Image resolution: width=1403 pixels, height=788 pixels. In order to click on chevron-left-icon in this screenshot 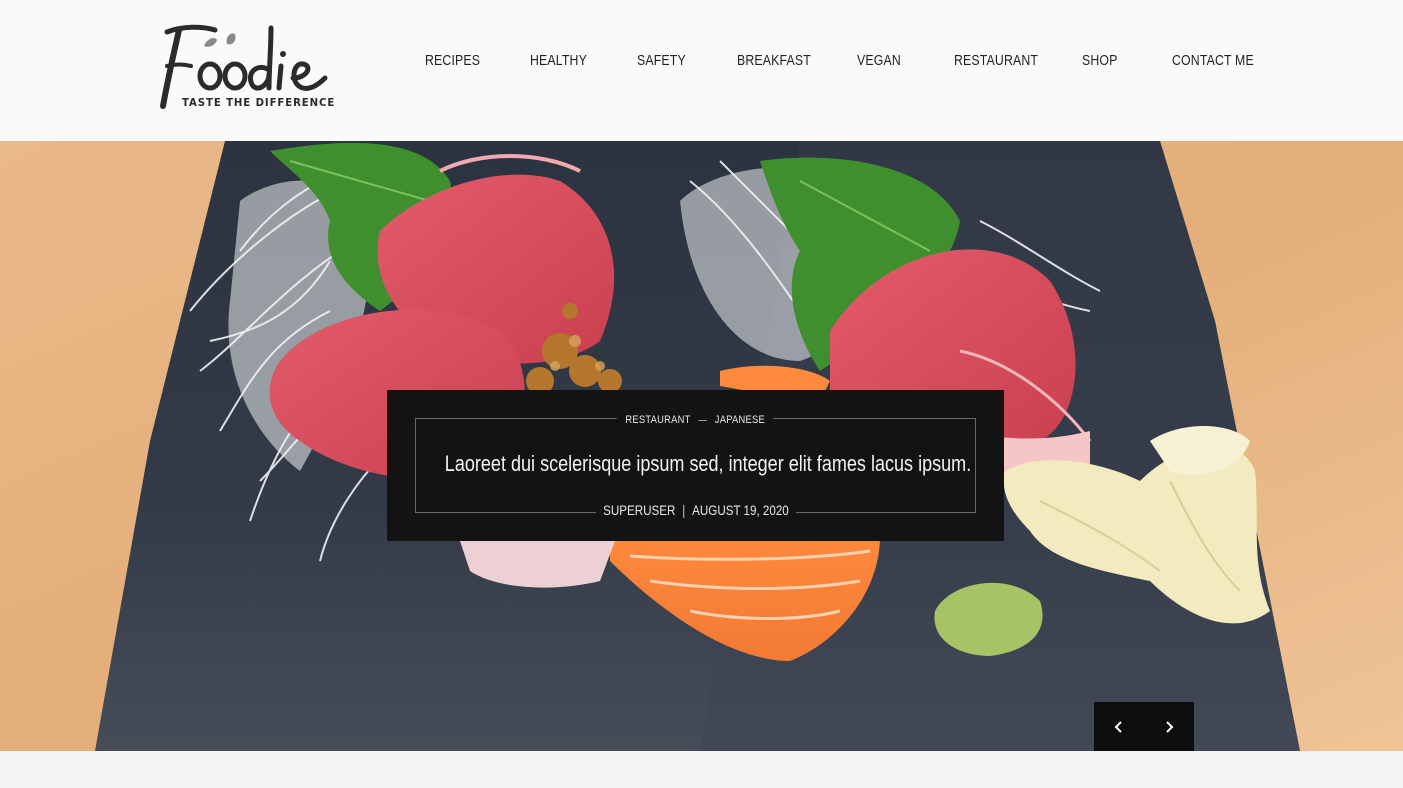, I will do `click(1118, 726)`.